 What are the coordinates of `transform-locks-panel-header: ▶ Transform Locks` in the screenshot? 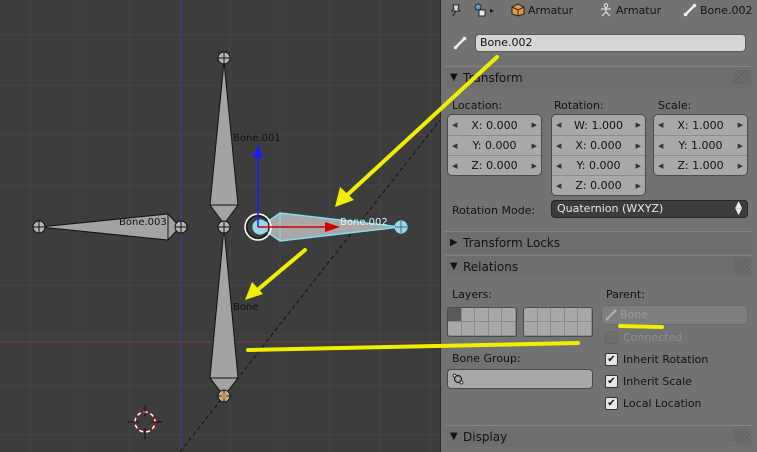 It's located at (598, 242).